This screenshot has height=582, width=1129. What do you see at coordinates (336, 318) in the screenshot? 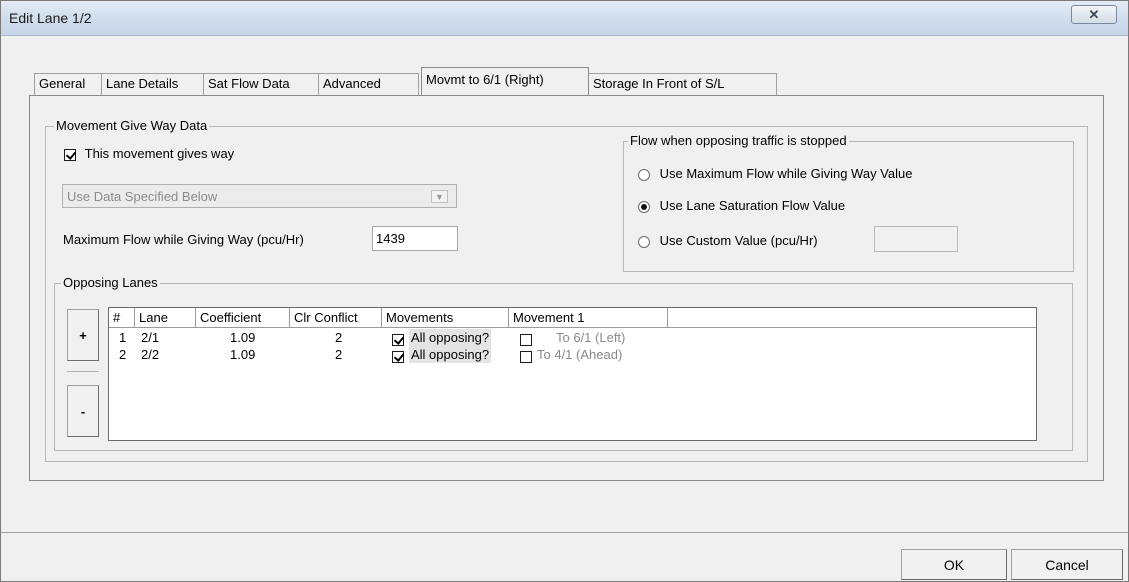
I see `col-header-clr-conflict: Clr Conflict` at bounding box center [336, 318].